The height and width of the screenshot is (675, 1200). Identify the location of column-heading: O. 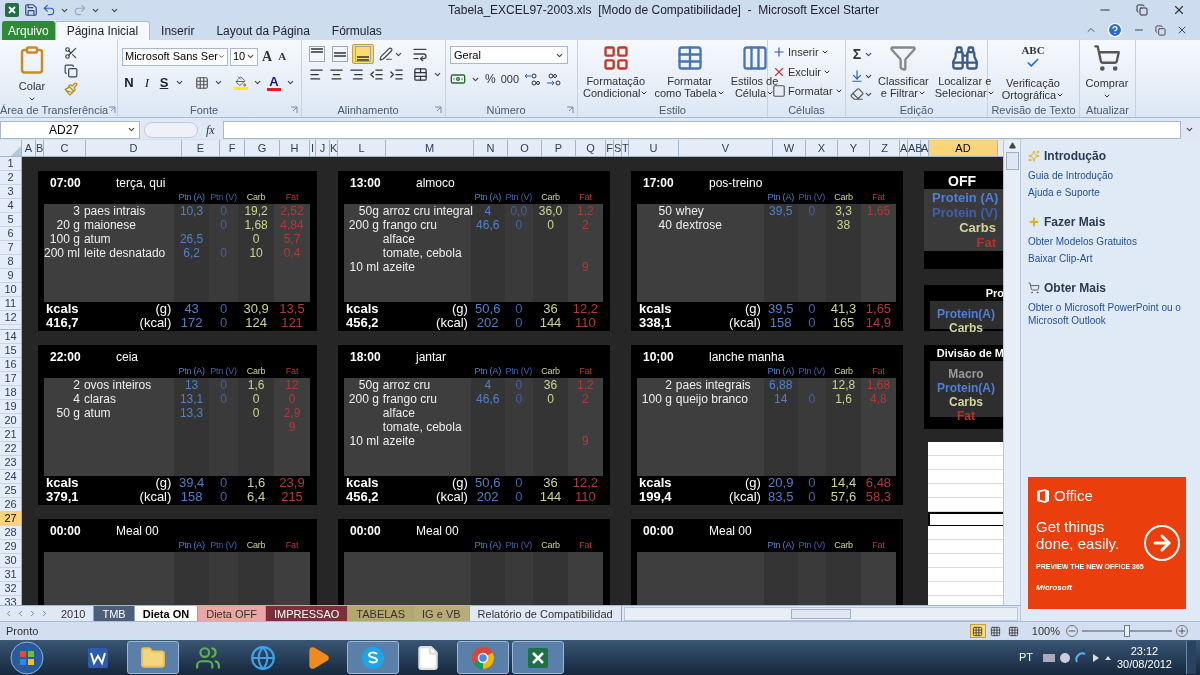
(525, 148).